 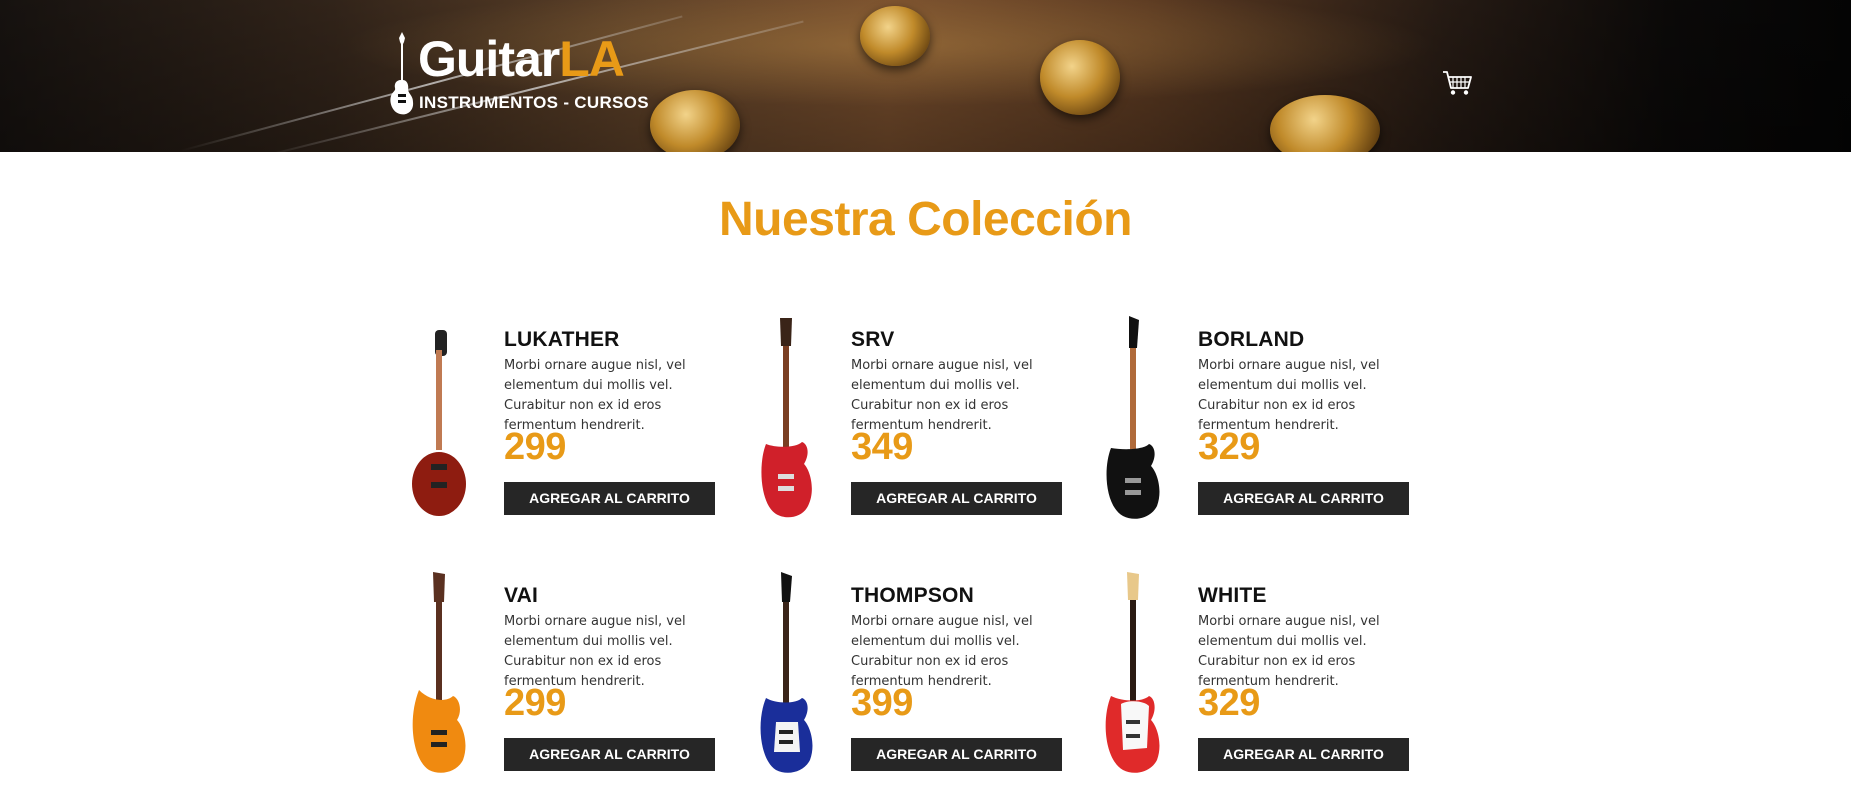 What do you see at coordinates (521, 59) in the screenshot?
I see `logo-wordmark: GuitarLA` at bounding box center [521, 59].